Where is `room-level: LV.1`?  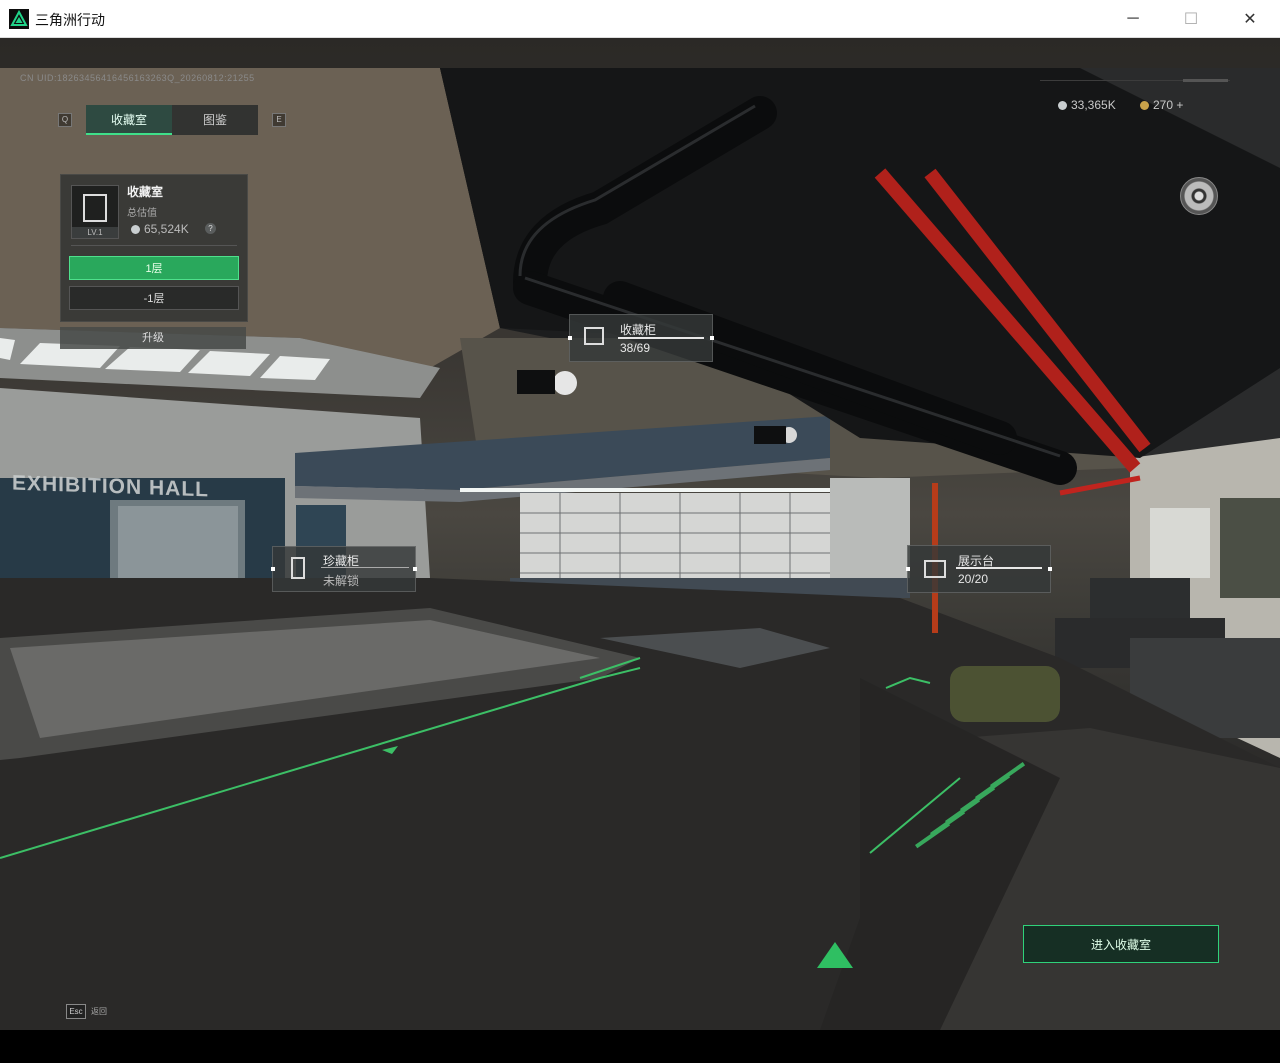 room-level: LV.1 is located at coordinates (95, 232).